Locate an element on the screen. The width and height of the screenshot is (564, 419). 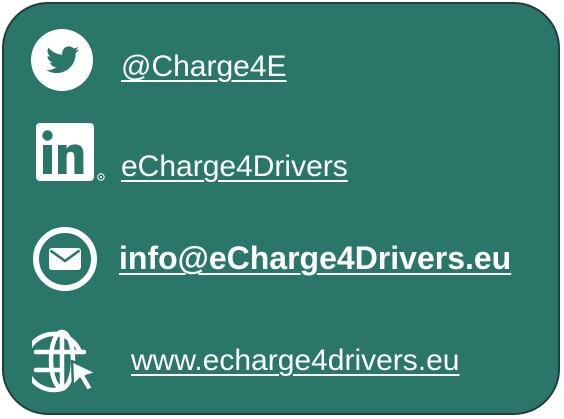
email-address-link: info@eCharge4Drivers.eu is located at coordinates (315, 258).